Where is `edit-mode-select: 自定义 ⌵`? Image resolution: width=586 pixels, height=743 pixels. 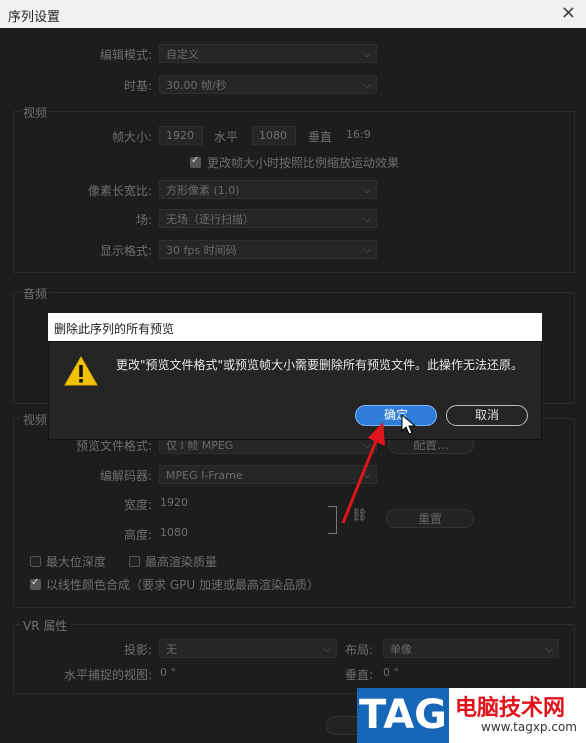 edit-mode-select: 自定义 ⌵ is located at coordinates (268, 53).